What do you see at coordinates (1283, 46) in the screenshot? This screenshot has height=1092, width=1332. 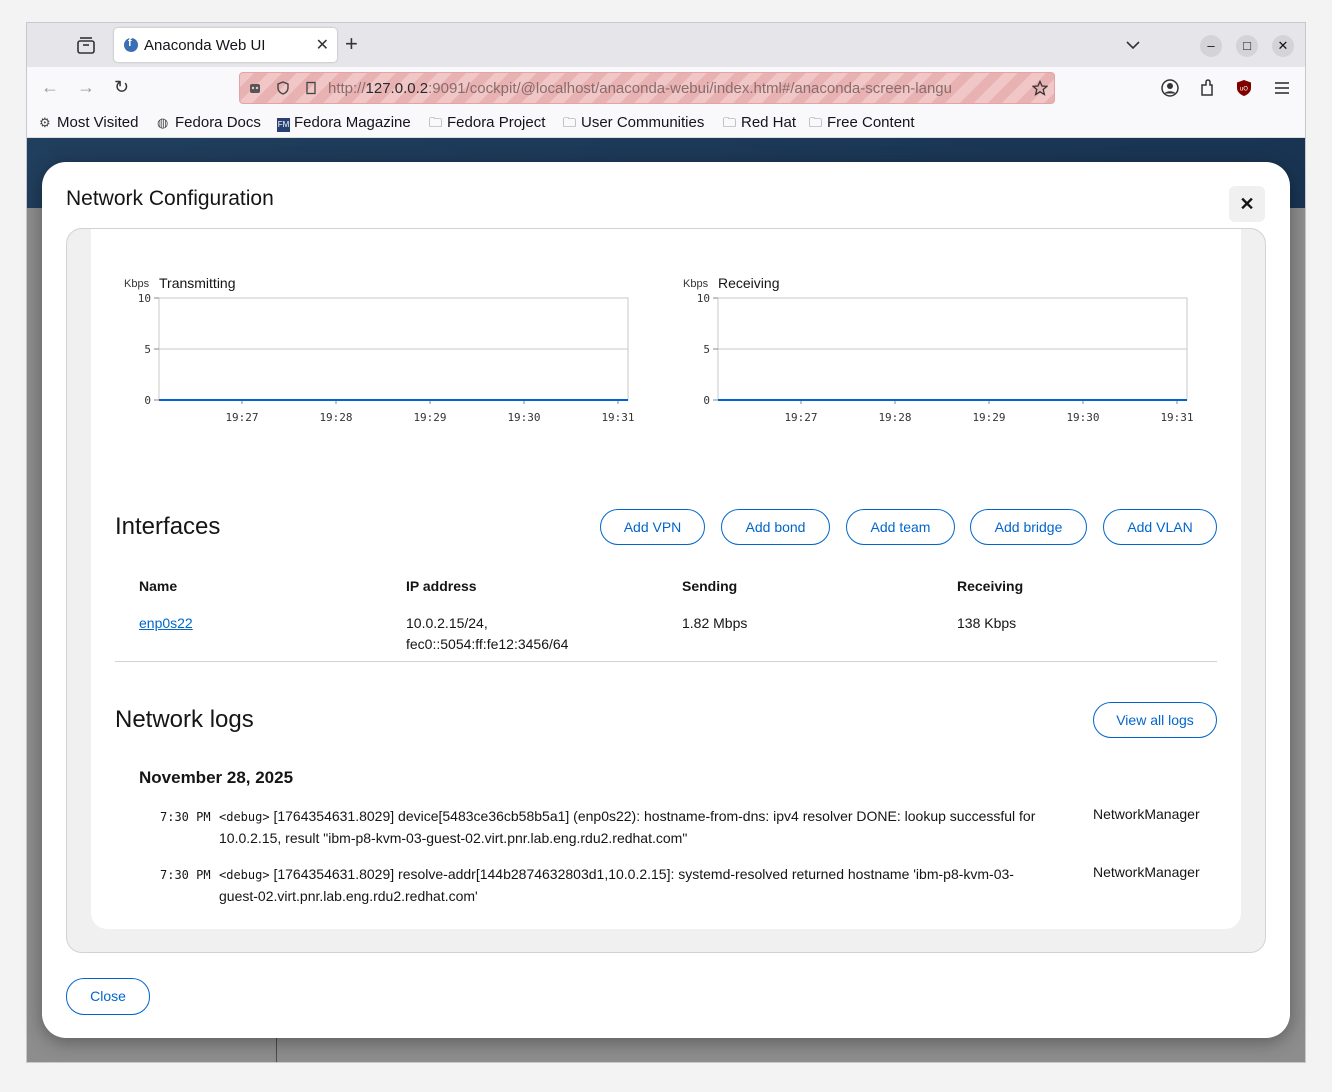 I see `window-close-icon: ✕` at bounding box center [1283, 46].